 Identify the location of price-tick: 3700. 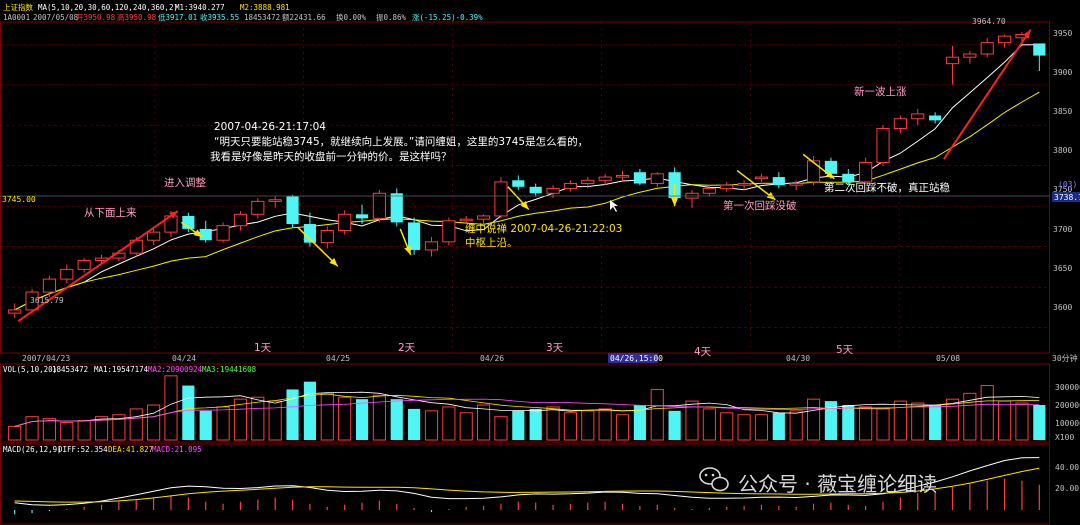
(1062, 229).